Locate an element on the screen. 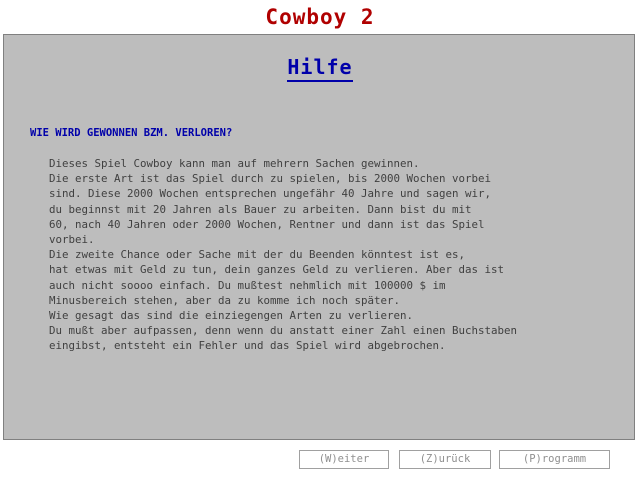 This screenshot has width=640, height=480. weiter-button: (W)eiter is located at coordinates (344, 459).